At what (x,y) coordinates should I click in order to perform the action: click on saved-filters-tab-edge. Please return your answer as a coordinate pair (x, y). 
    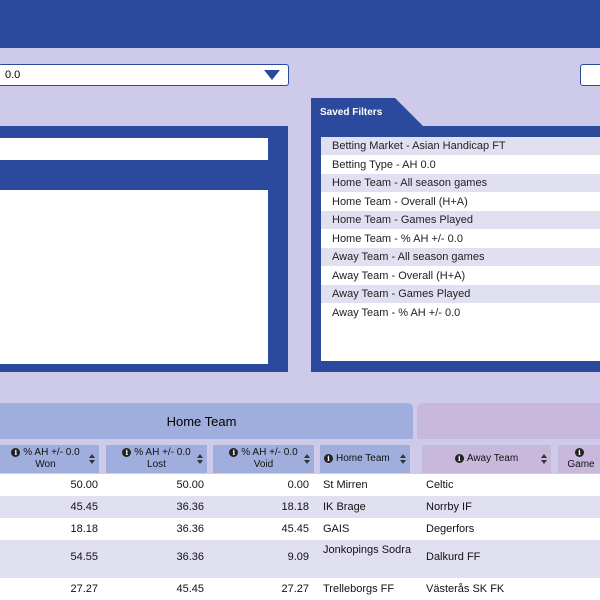
    Looking at the image, I should click on (409, 112).